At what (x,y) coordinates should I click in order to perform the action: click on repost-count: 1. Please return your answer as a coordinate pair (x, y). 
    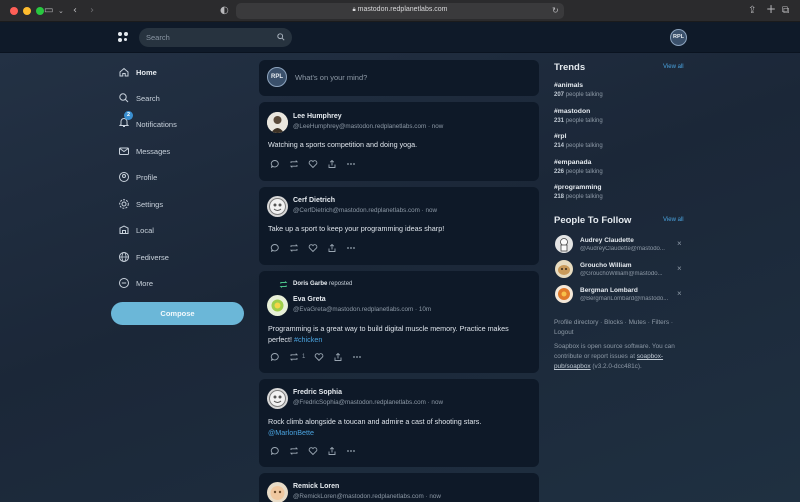
    Looking at the image, I should click on (304, 357).